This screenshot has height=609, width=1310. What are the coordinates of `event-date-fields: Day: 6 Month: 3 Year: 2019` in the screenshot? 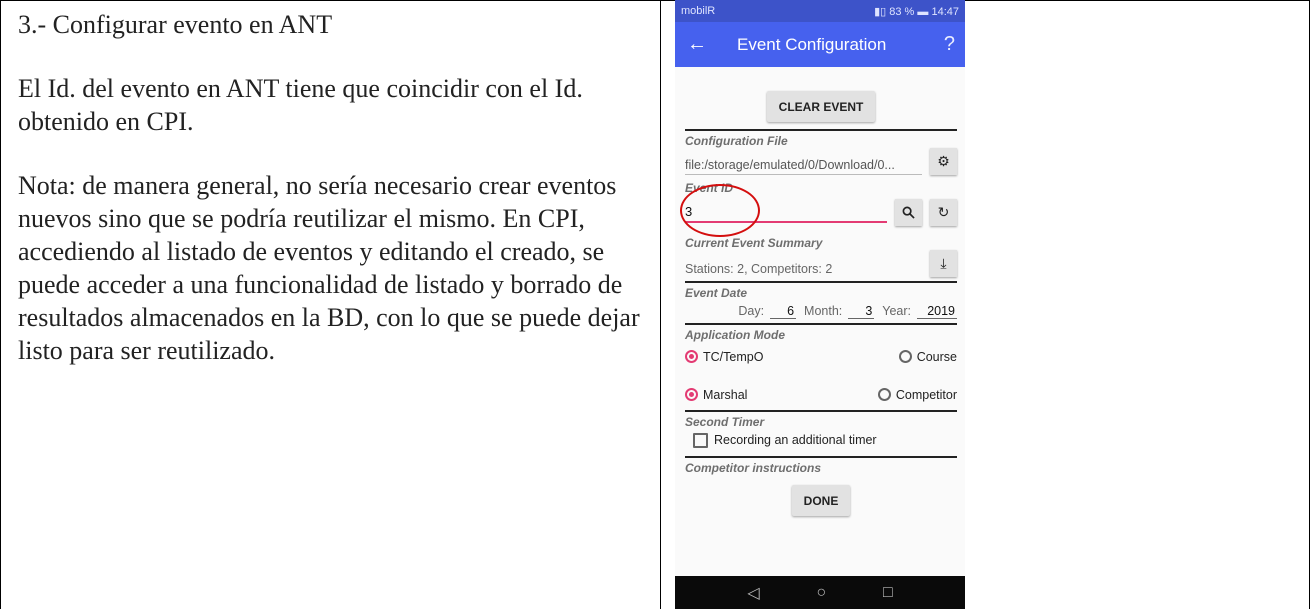 It's located at (821, 313).